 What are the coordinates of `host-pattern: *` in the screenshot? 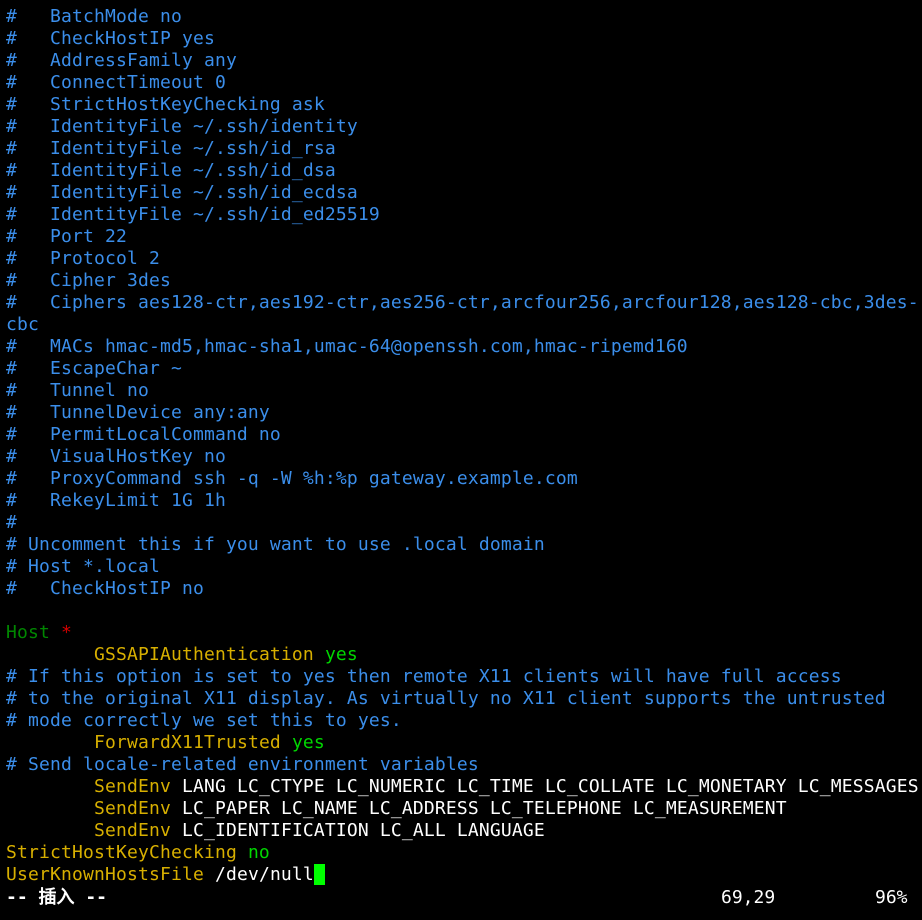 It's located at (66, 632).